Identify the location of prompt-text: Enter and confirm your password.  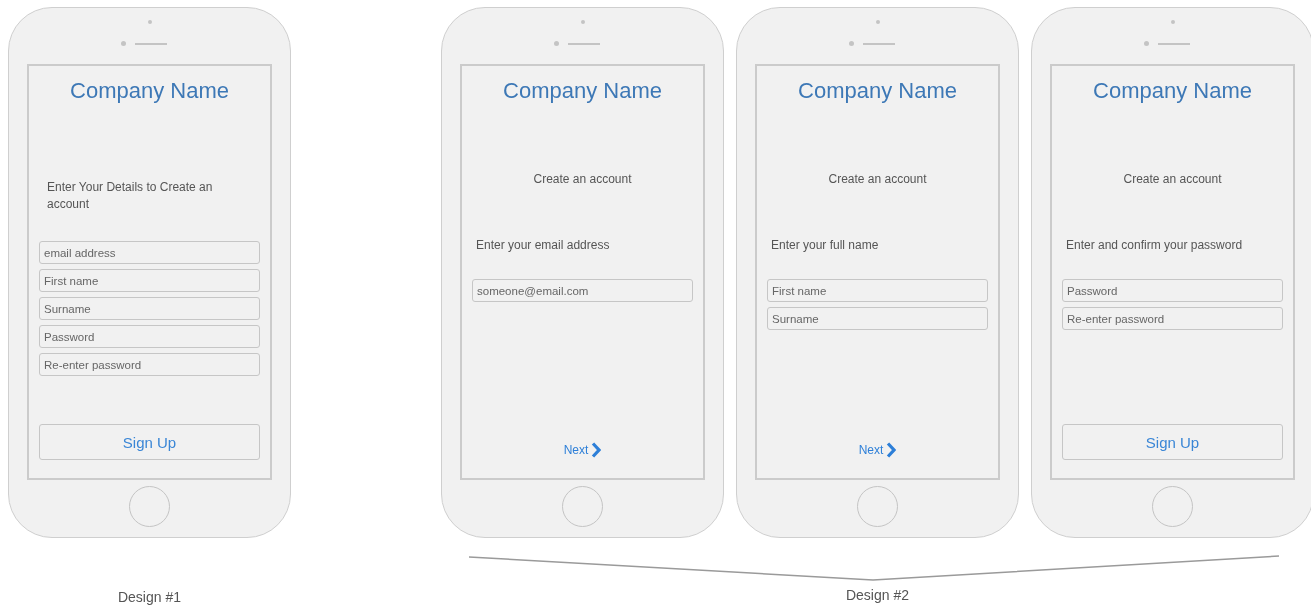
(1155, 245).